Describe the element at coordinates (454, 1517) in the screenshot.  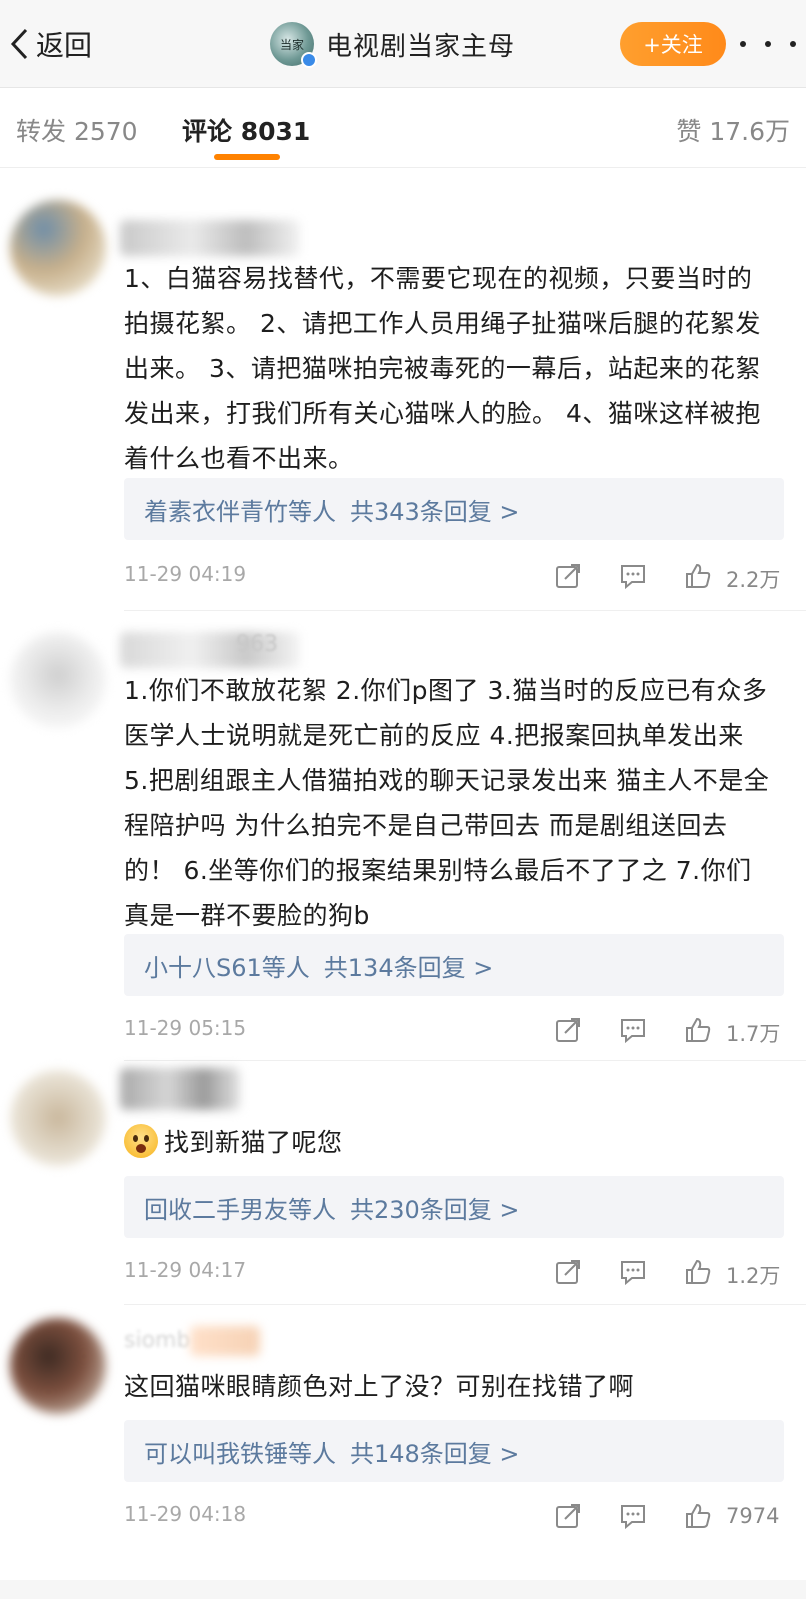
I see `comment-meta: 11-29 04:18 7974` at that location.